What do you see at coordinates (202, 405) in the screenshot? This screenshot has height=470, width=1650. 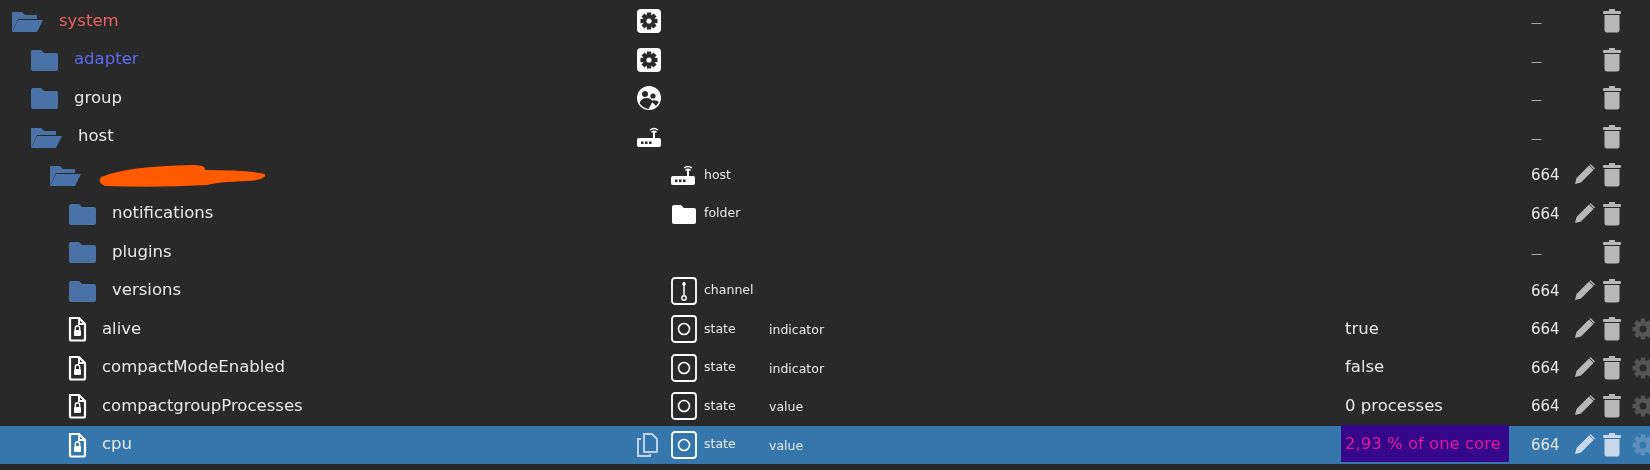 I see `node-name: compactgroupProcesses` at bounding box center [202, 405].